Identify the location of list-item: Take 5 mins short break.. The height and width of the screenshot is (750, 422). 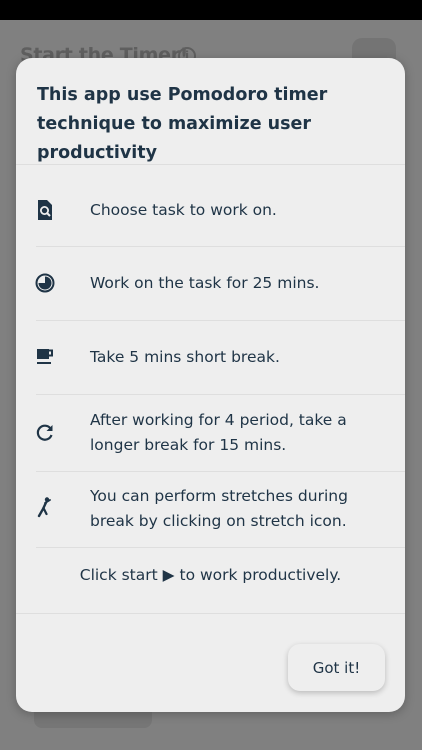
(210, 357).